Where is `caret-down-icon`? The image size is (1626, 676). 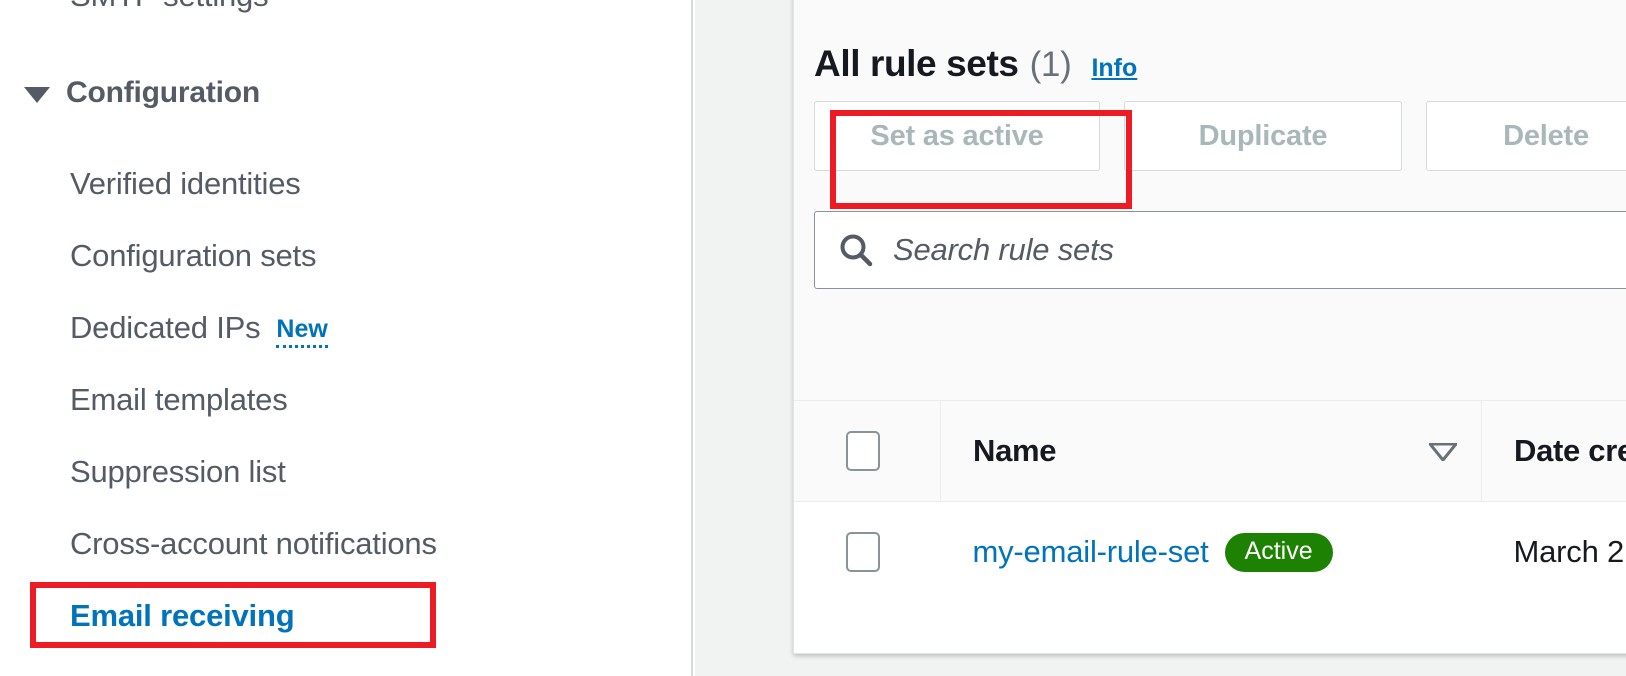
caret-down-icon is located at coordinates (37, 94).